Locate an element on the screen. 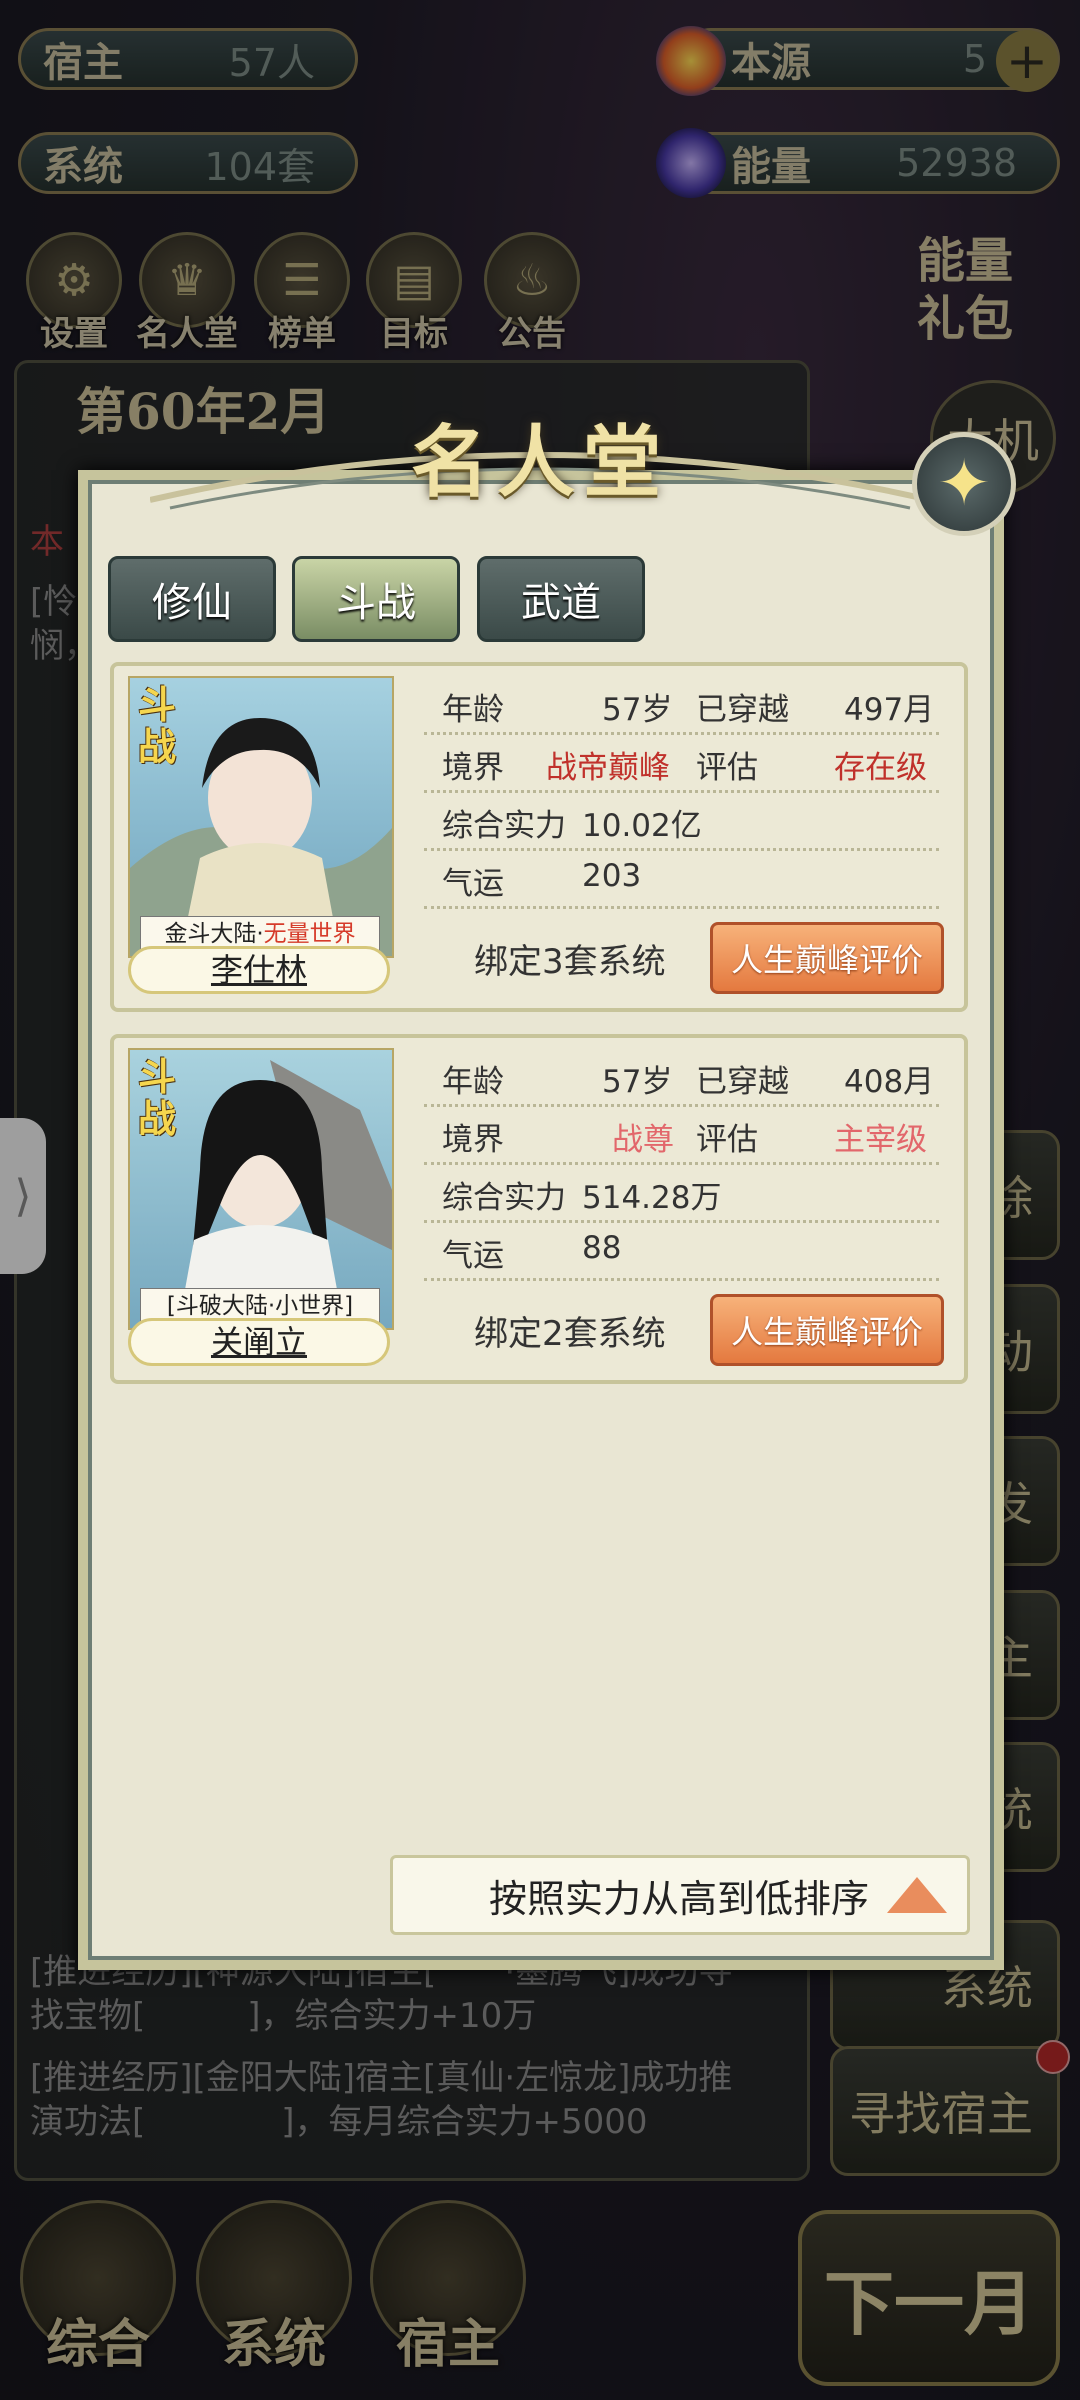 Image resolution: width=1080 pixels, height=2400 pixels. sort-button: 按照实力从高到低排序 is located at coordinates (680, 1895).